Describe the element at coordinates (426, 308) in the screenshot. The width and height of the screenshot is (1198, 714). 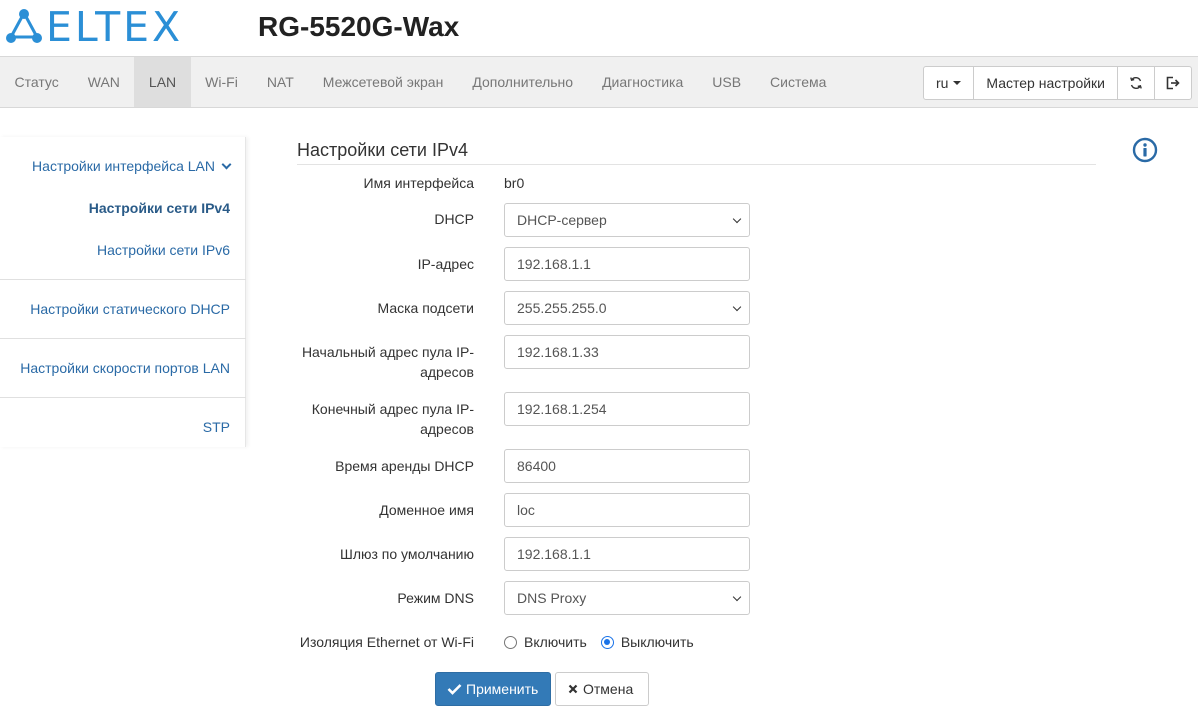
I see `subnet-mask-label: Маска подсети` at that location.